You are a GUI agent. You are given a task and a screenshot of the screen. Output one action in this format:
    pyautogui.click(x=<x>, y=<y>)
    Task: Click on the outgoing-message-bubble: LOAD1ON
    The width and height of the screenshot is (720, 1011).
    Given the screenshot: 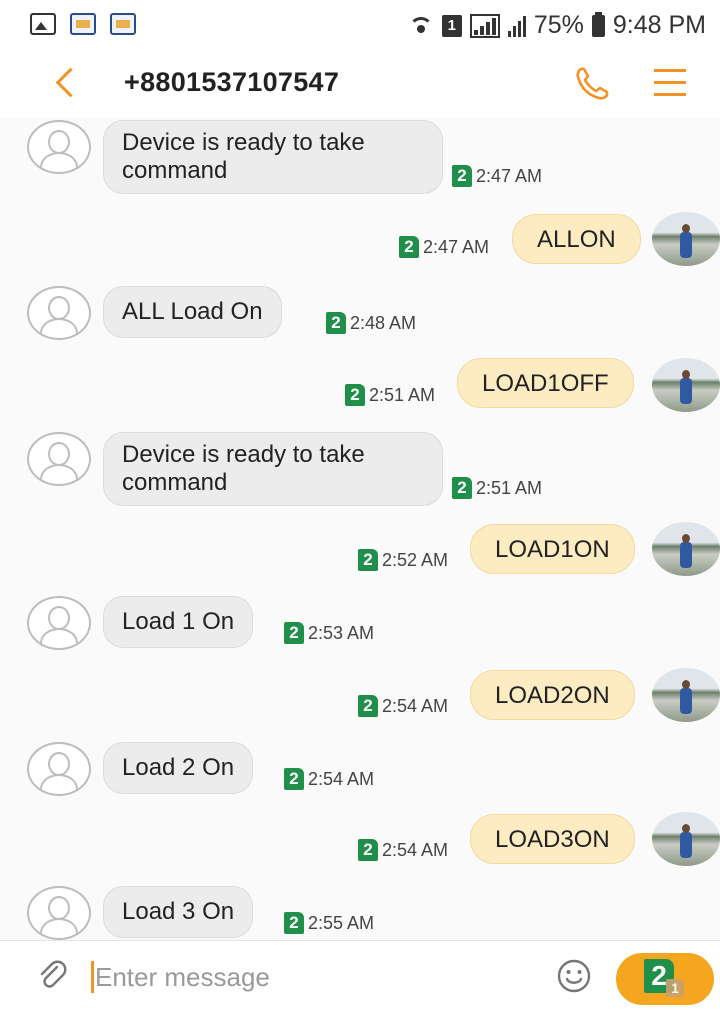 What is the action you would take?
    pyautogui.click(x=552, y=549)
    